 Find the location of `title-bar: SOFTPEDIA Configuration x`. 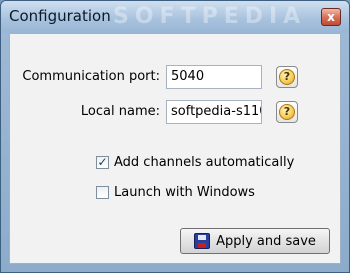

title-bar: SOFTPEDIA Configuration x is located at coordinates (175, 17).